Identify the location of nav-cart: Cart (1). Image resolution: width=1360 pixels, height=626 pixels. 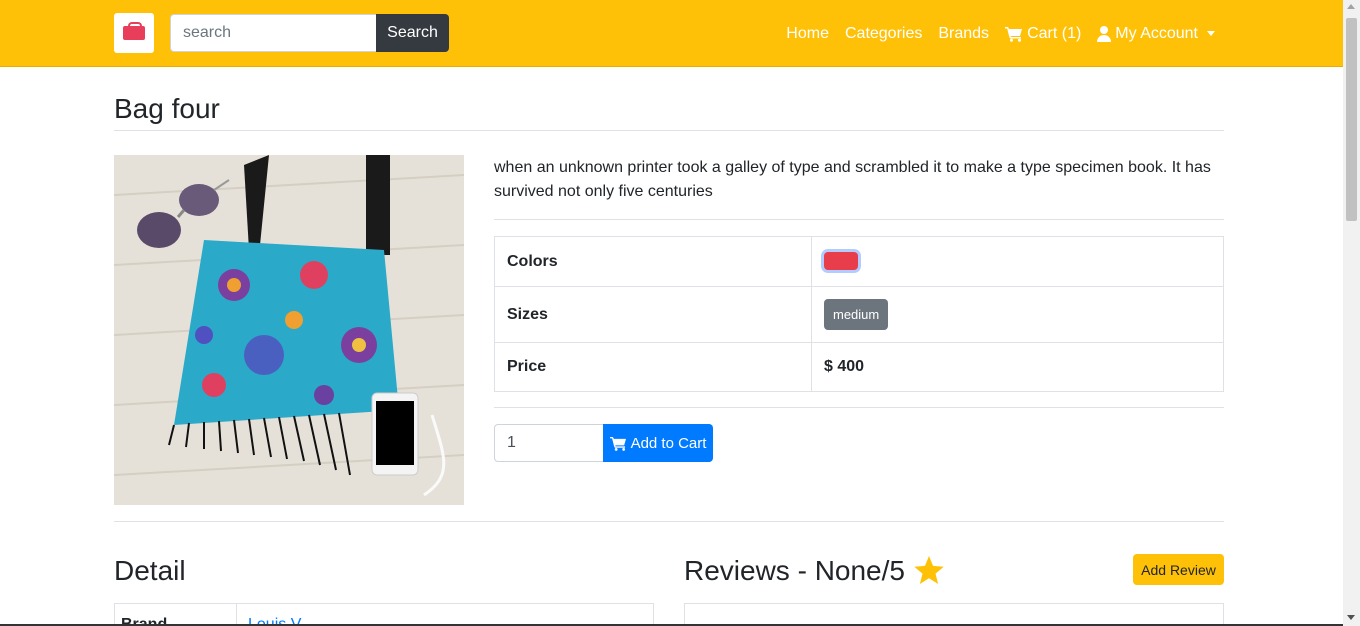
(1043, 34).